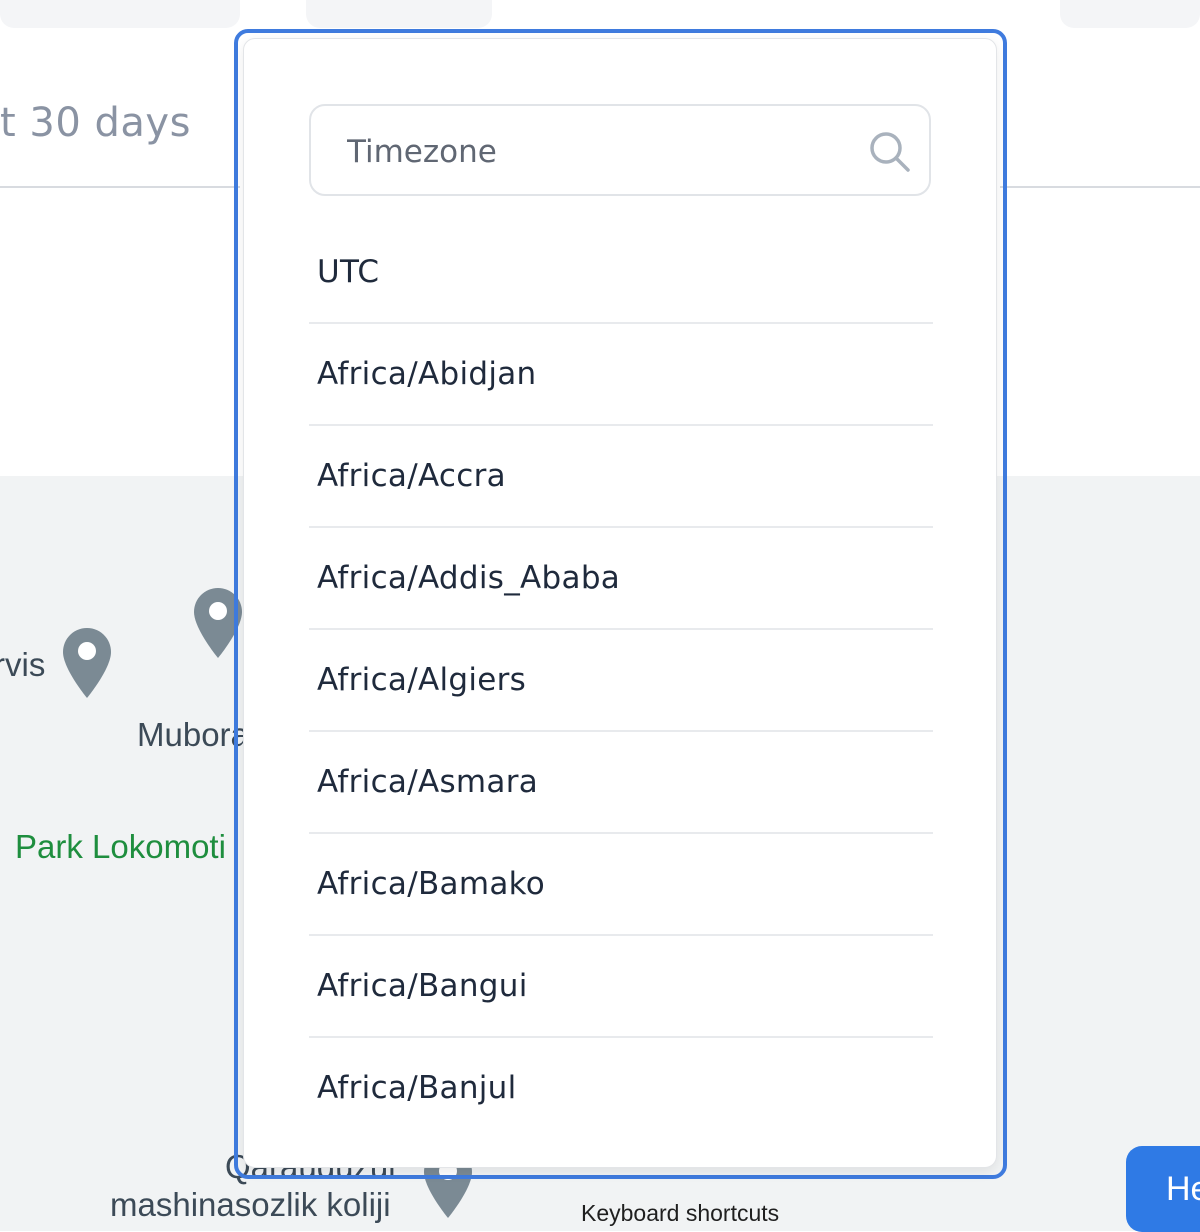 The image size is (1200, 1232). What do you see at coordinates (621, 579) in the screenshot?
I see `timezone-option: Africa/Addis_Ababa` at bounding box center [621, 579].